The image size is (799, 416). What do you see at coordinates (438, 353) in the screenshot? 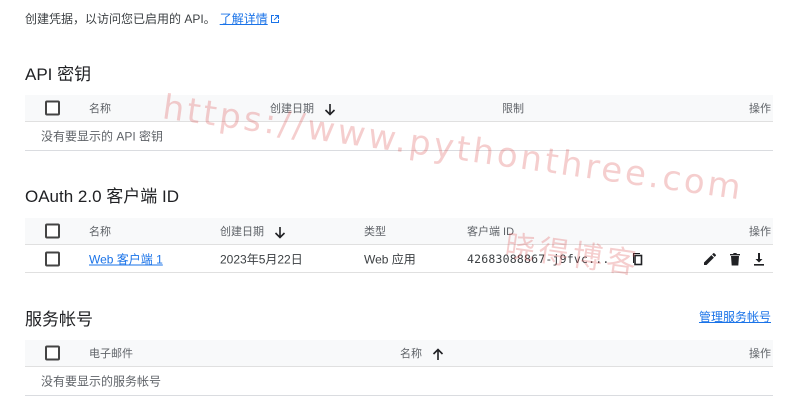
I see `arrow-up-icon` at bounding box center [438, 353].